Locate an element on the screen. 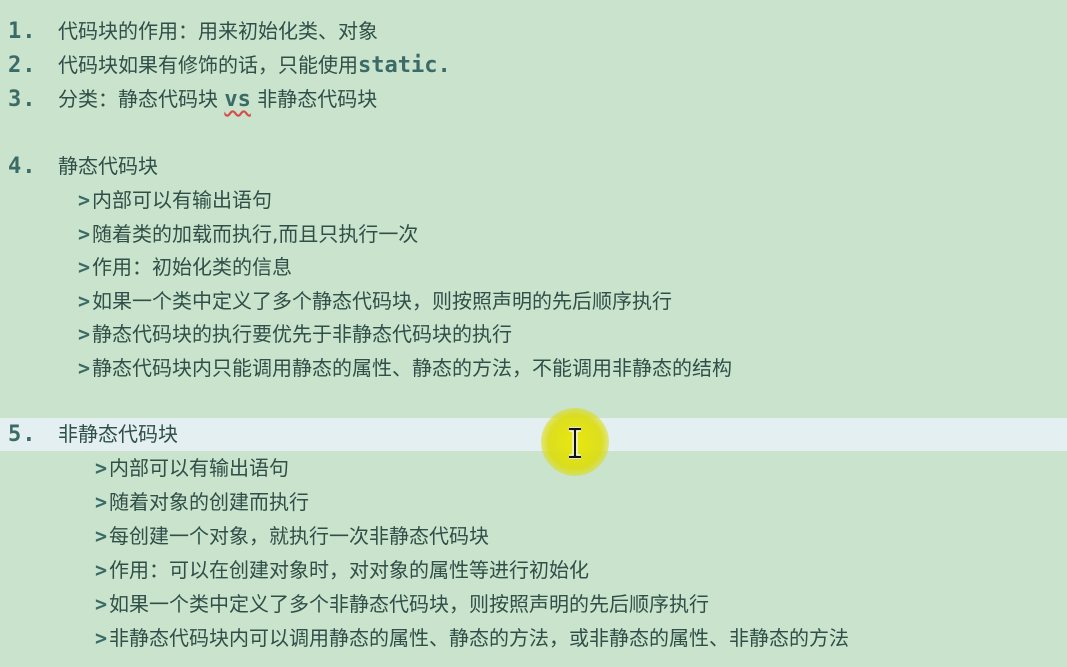  static-item-2: > 随着类的加载而执行,而且只执行一次 is located at coordinates (248, 234).